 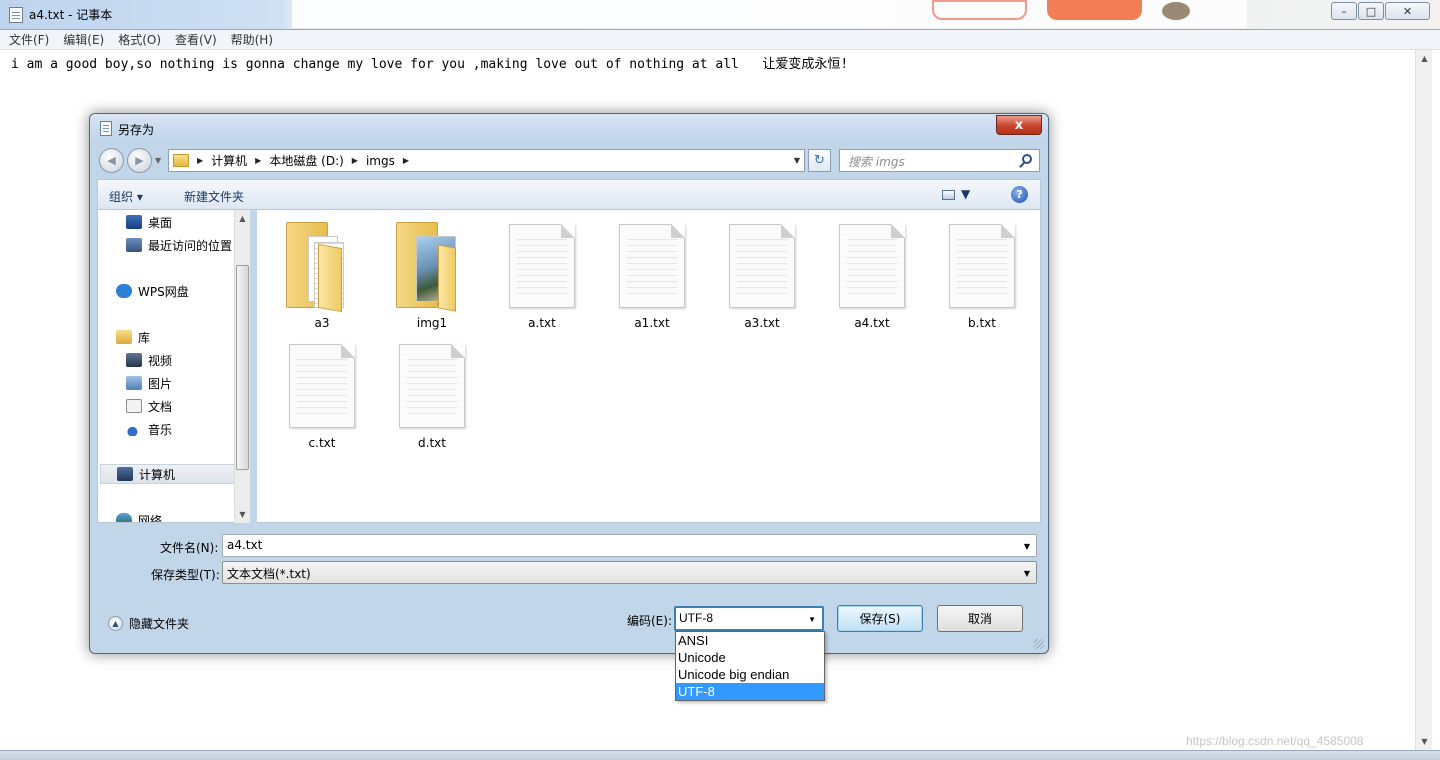 What do you see at coordinates (819, 160) in the screenshot?
I see `refresh-icon: ↻` at bounding box center [819, 160].